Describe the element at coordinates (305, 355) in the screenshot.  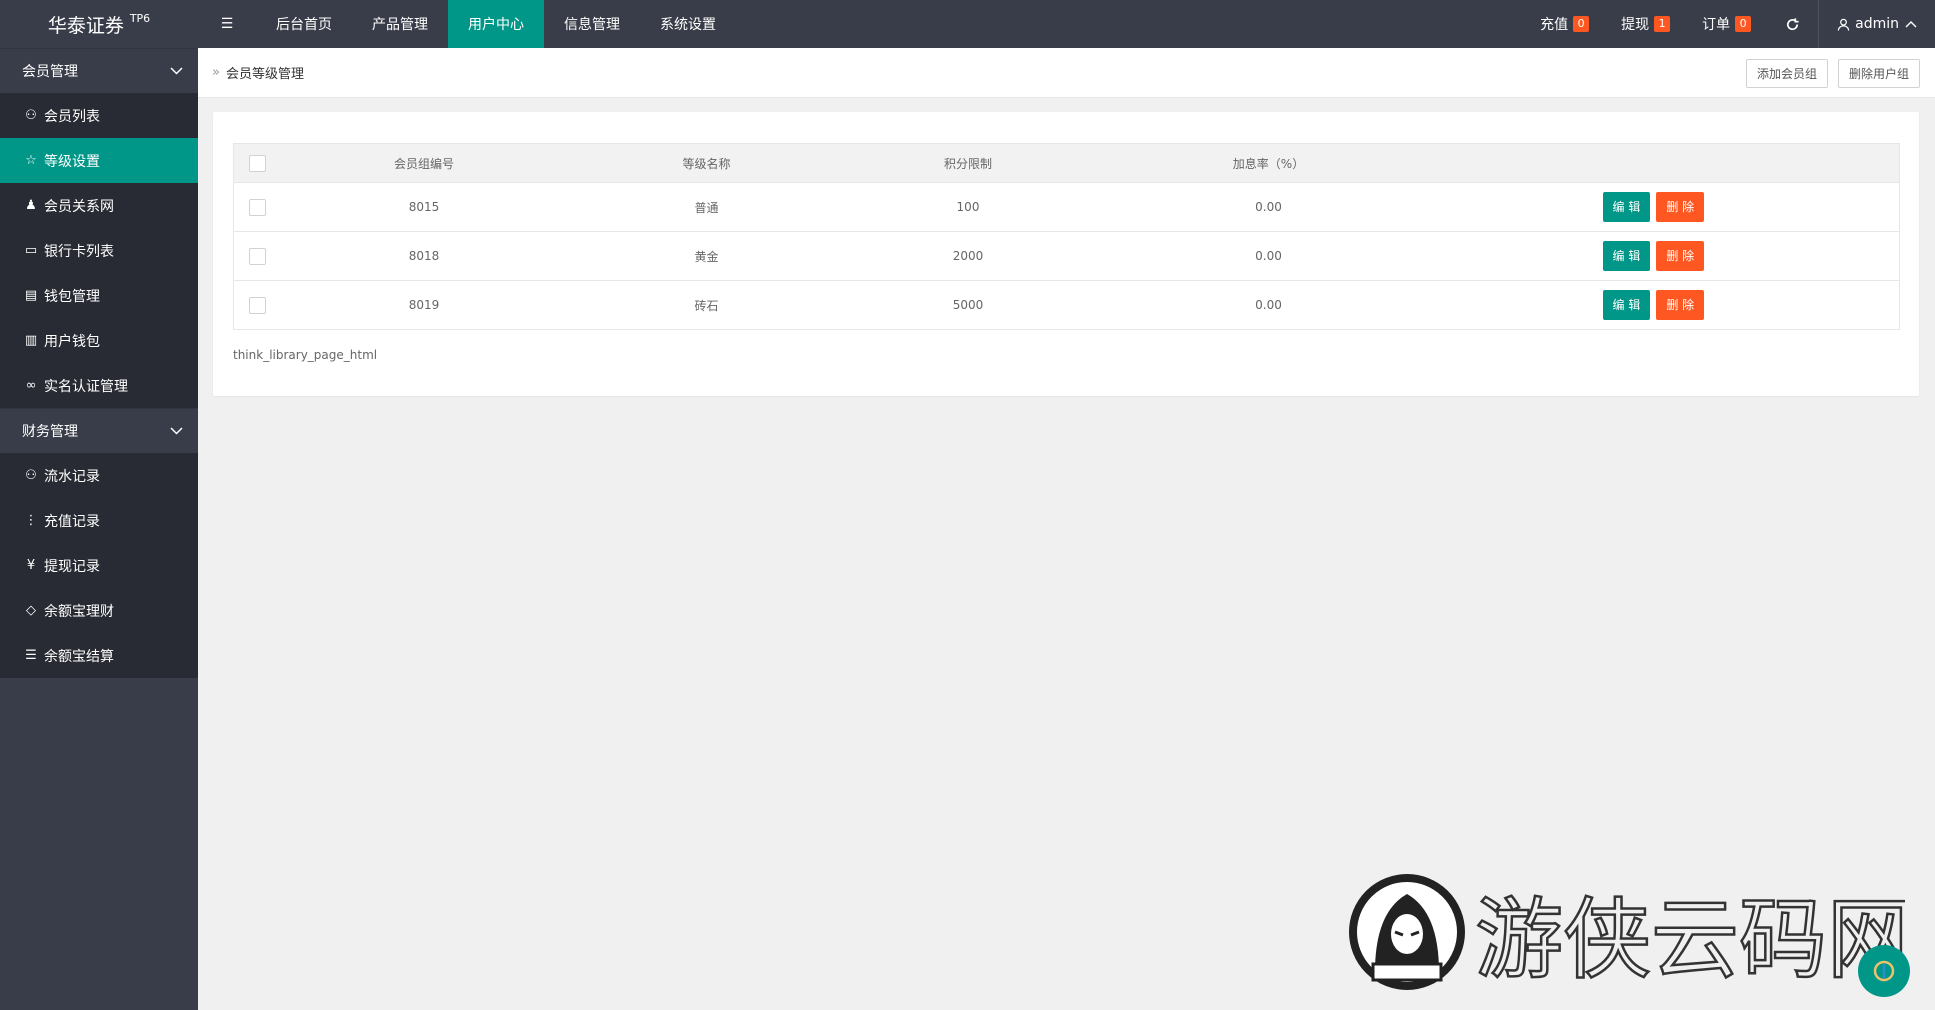
I see `pagination: think_library_page_html` at that location.